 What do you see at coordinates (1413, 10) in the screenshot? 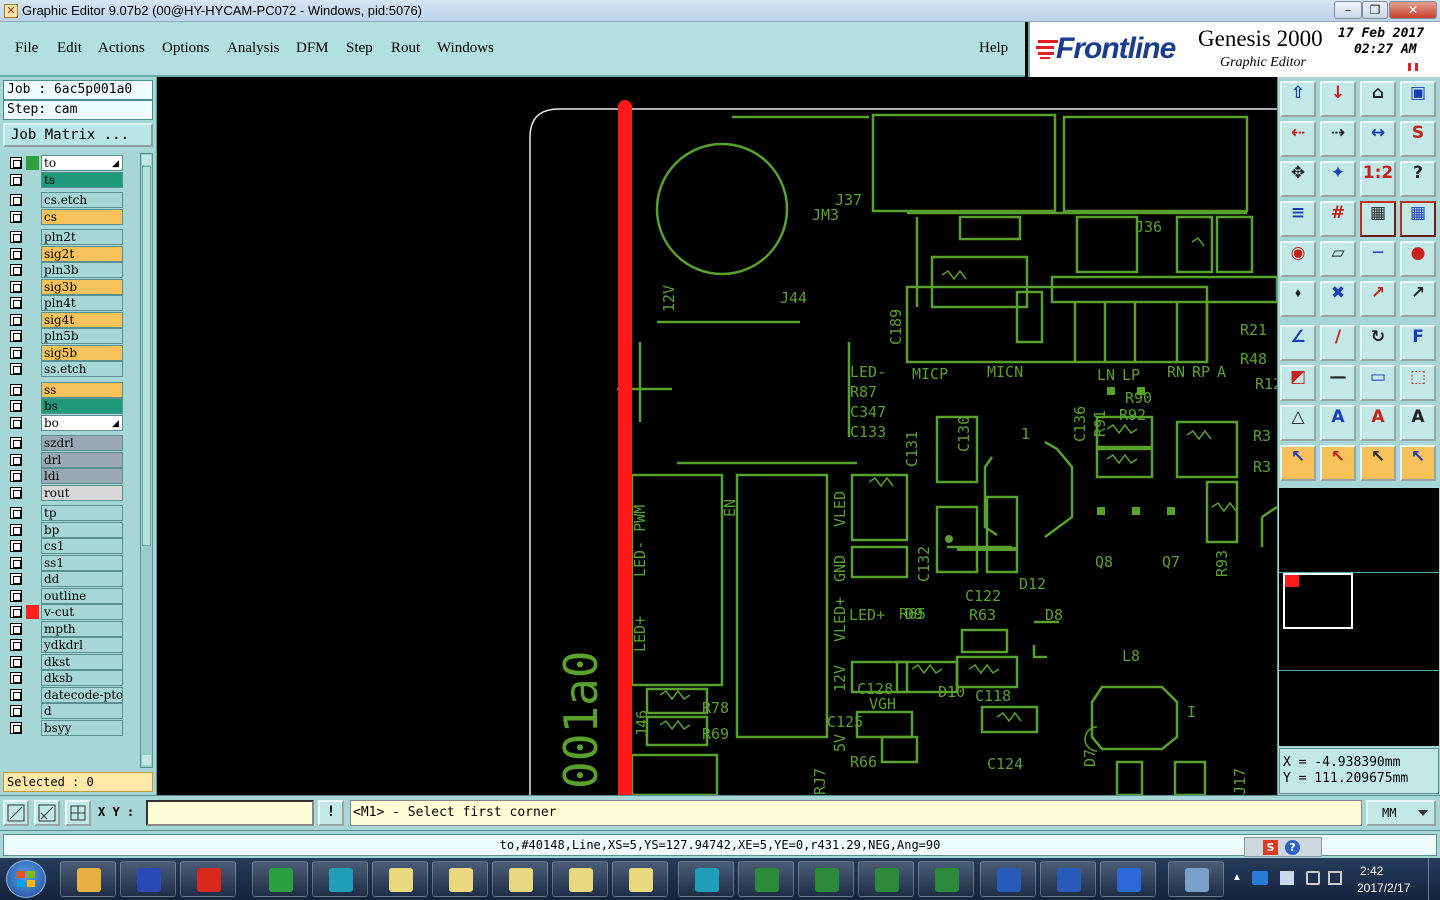
I see `close-button: ✕` at bounding box center [1413, 10].